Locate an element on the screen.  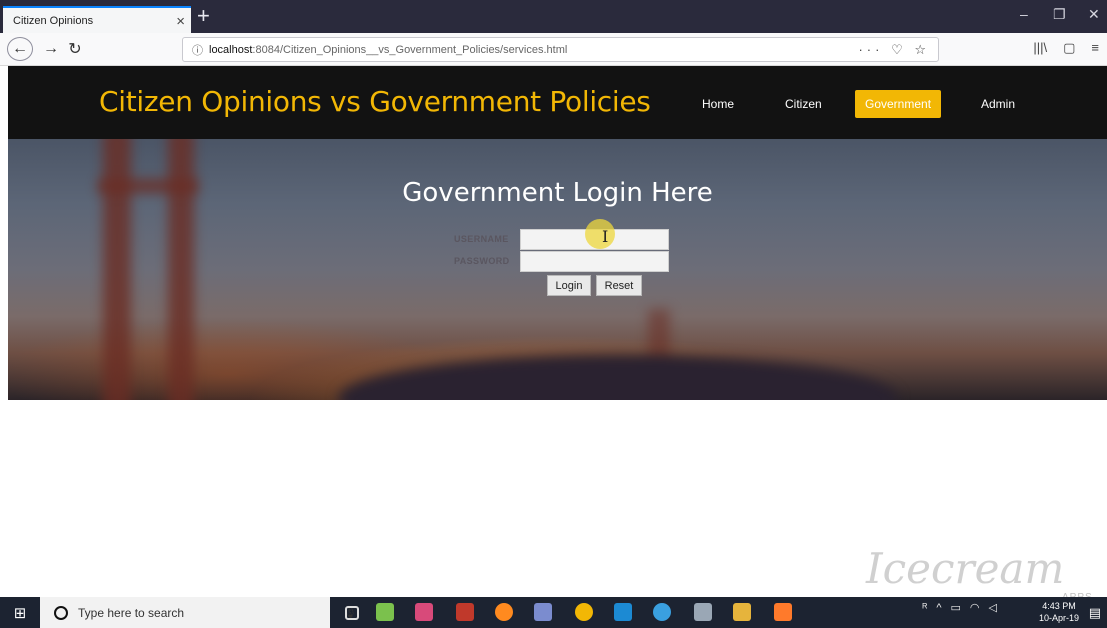
close-window-icon: ✕ is located at coordinates (1094, 14).